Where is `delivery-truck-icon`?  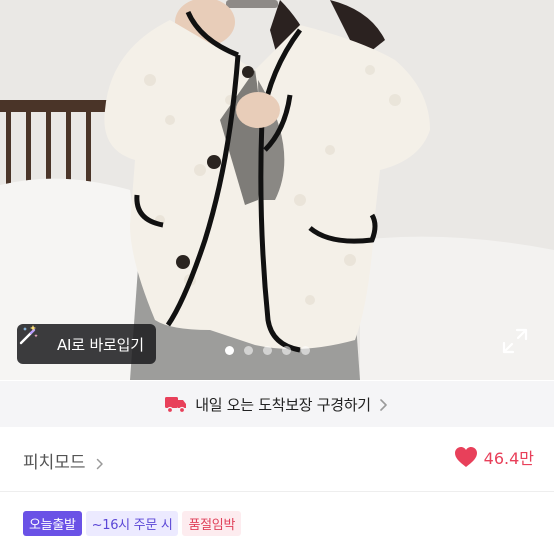
delivery-truck-icon is located at coordinates (176, 404).